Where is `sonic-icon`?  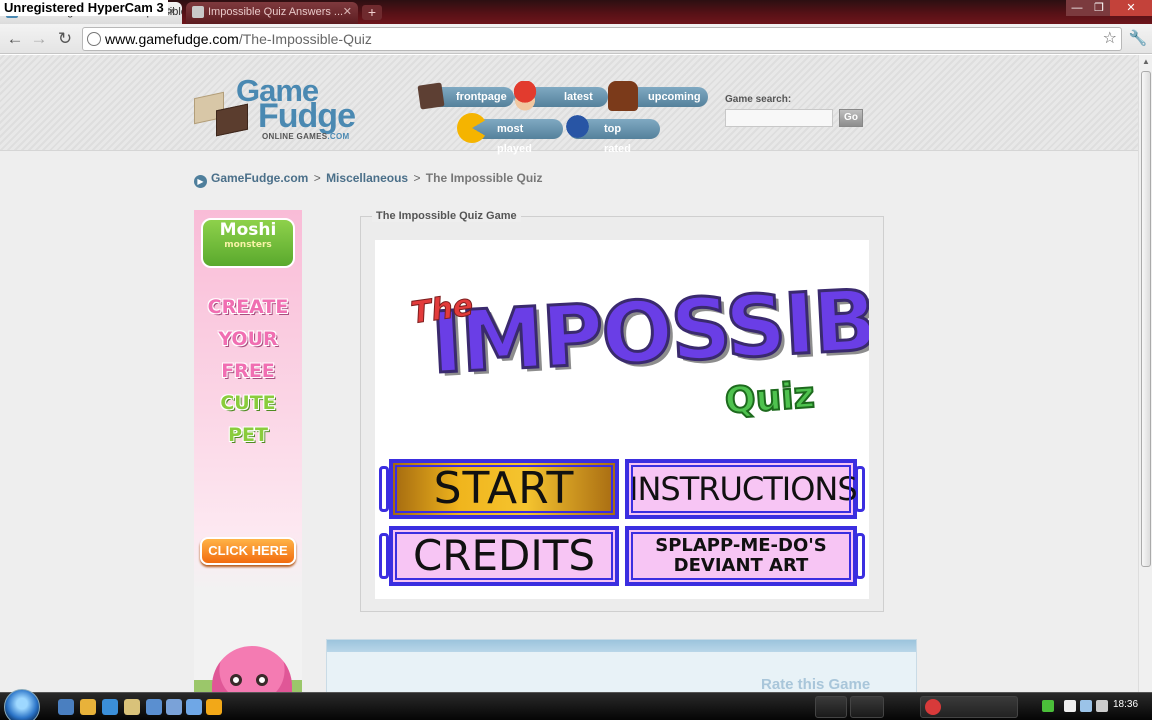 sonic-icon is located at coordinates (579, 128).